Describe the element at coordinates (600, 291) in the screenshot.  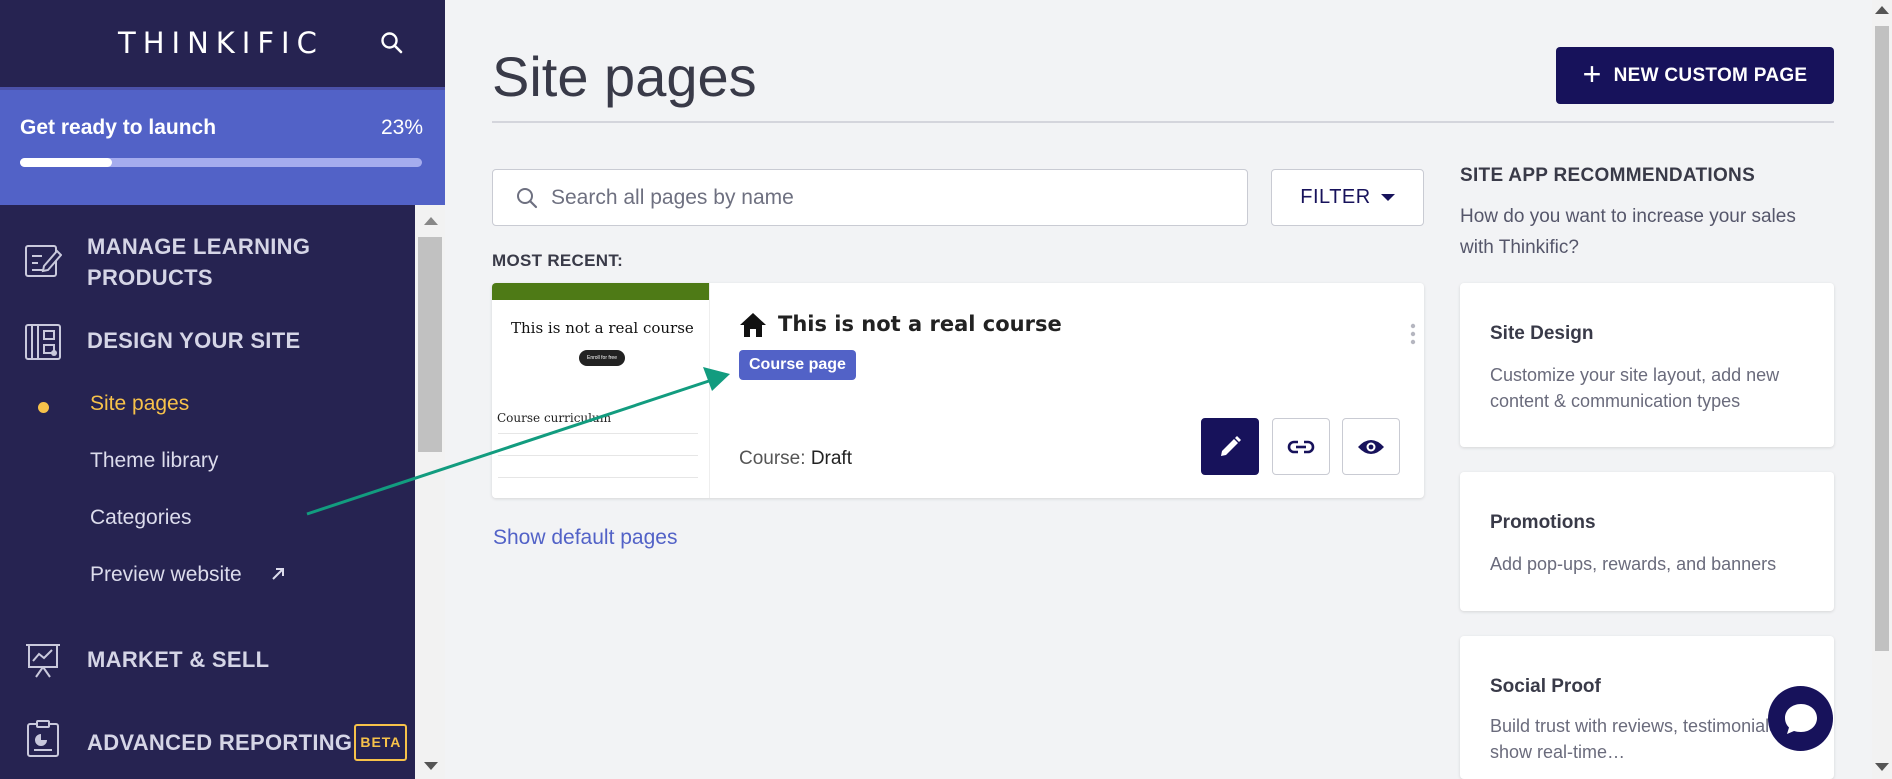
I see `thumbnail-header-bar` at that location.